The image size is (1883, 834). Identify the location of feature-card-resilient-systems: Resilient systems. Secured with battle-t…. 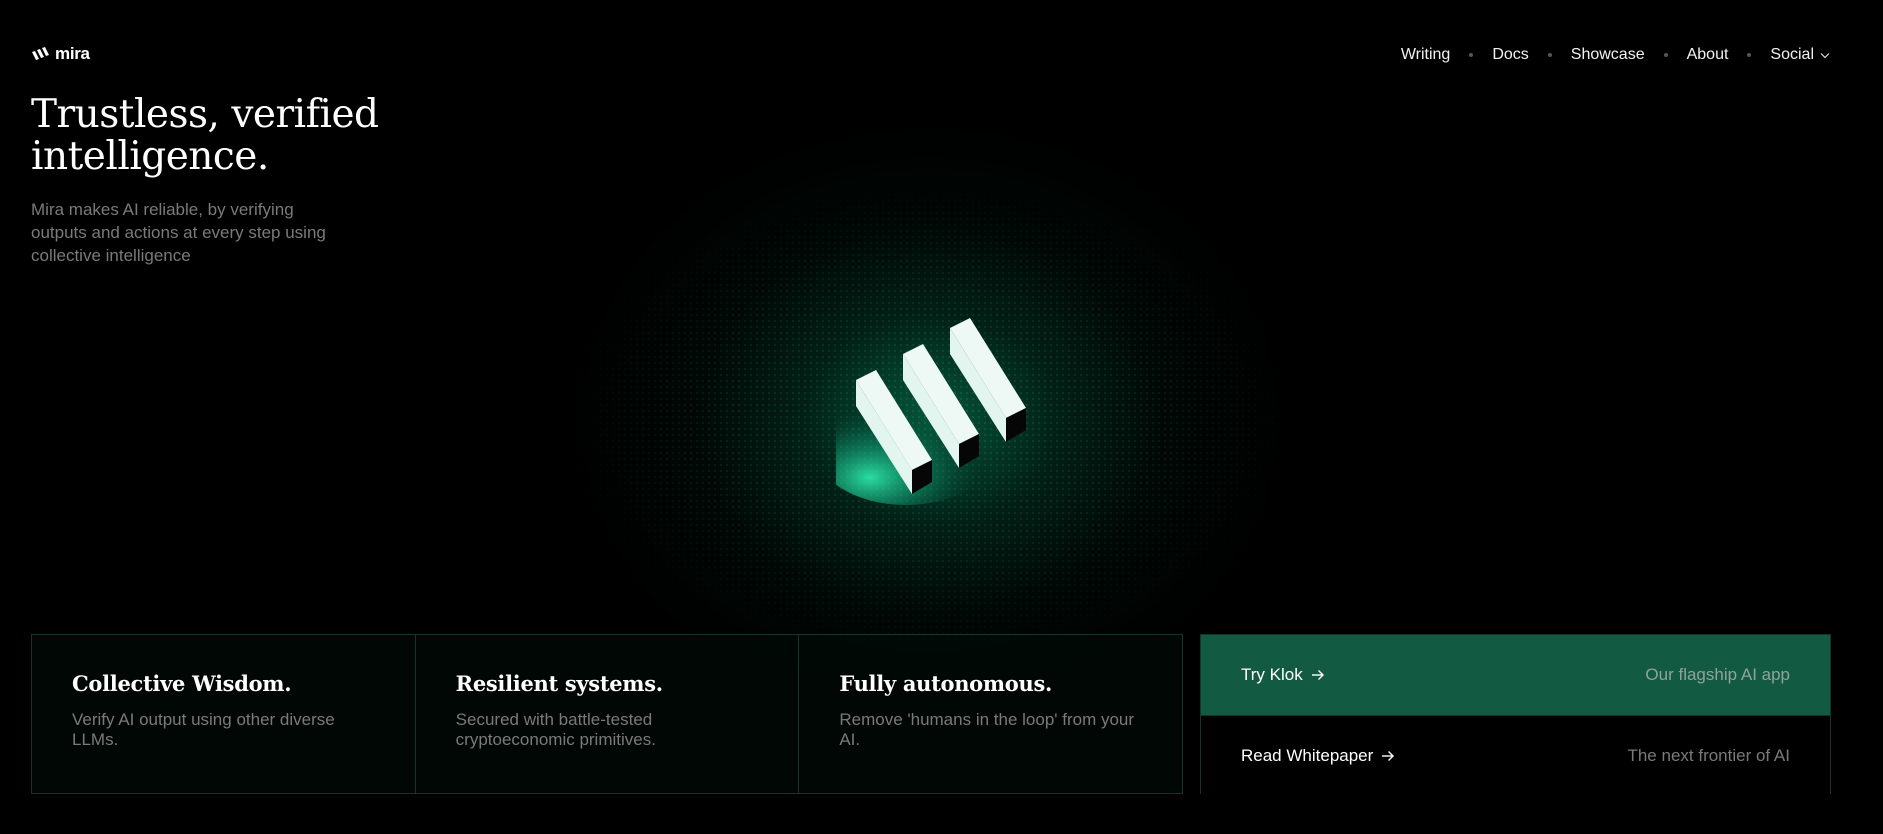
(608, 714).